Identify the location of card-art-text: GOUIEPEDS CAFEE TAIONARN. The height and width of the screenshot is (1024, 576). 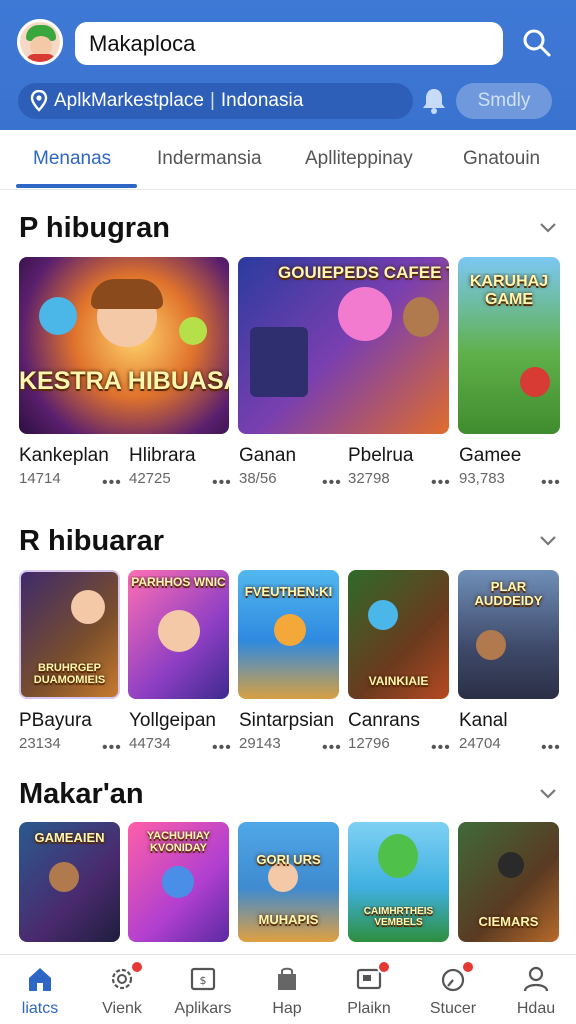
(363, 272).